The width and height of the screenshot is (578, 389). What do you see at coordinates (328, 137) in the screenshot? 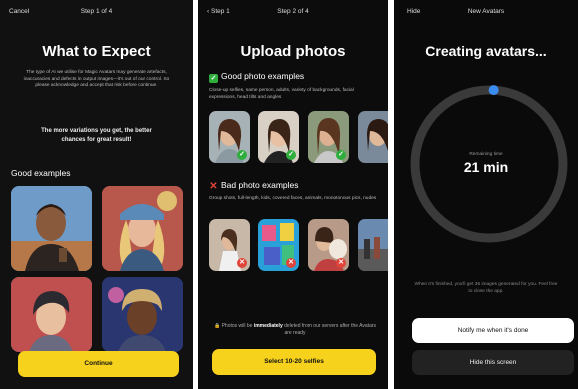
I see `good-photo-3: ✓` at bounding box center [328, 137].